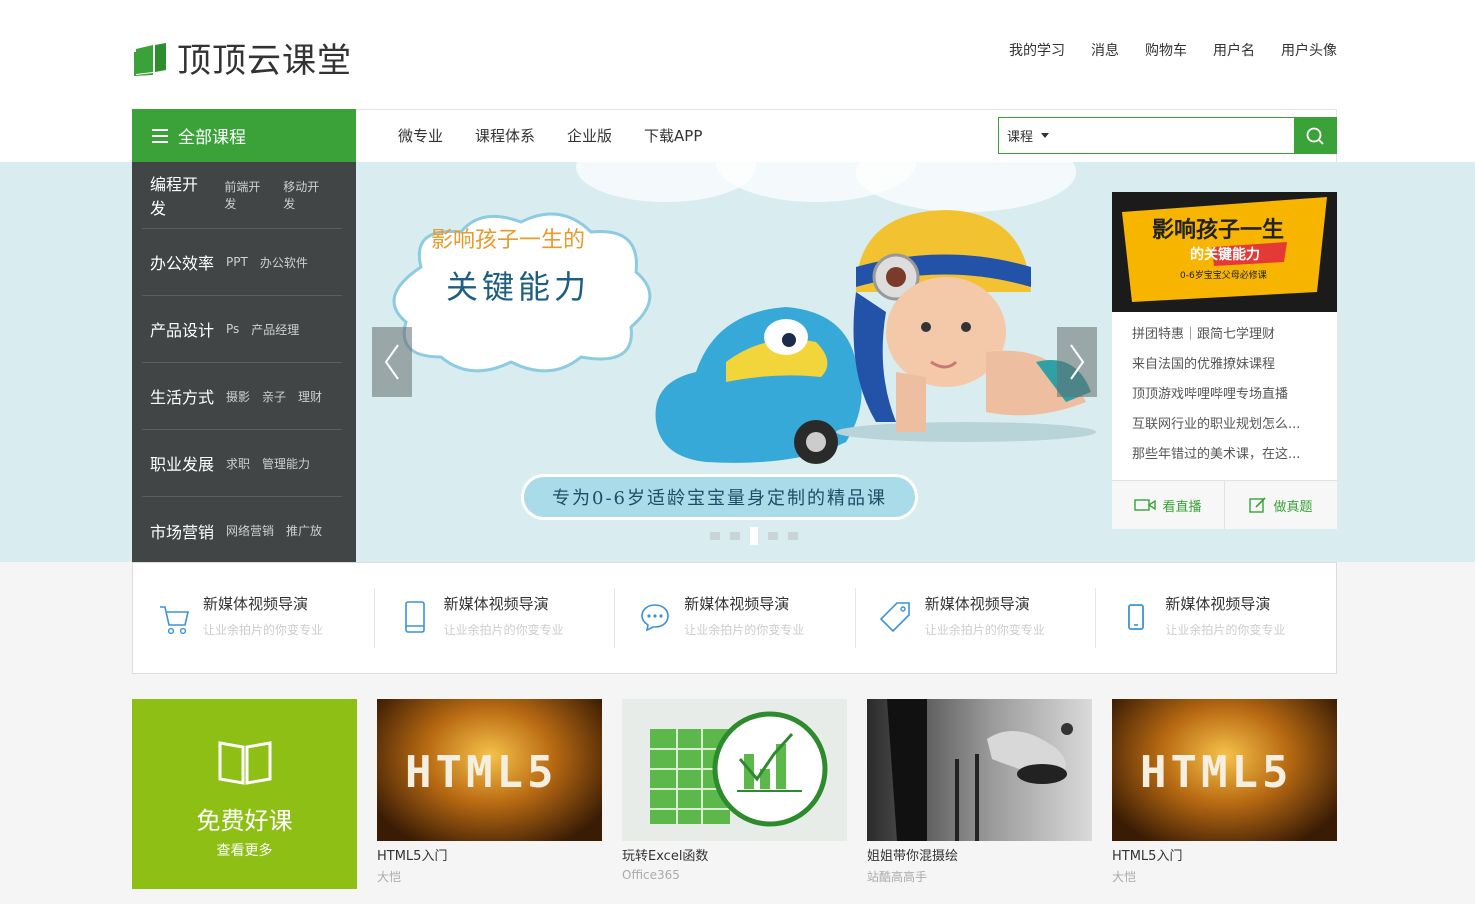 Image resolution: width=1475 pixels, height=904 pixels. What do you see at coordinates (1077, 362) in the screenshot?
I see `carousel-next-button` at bounding box center [1077, 362].